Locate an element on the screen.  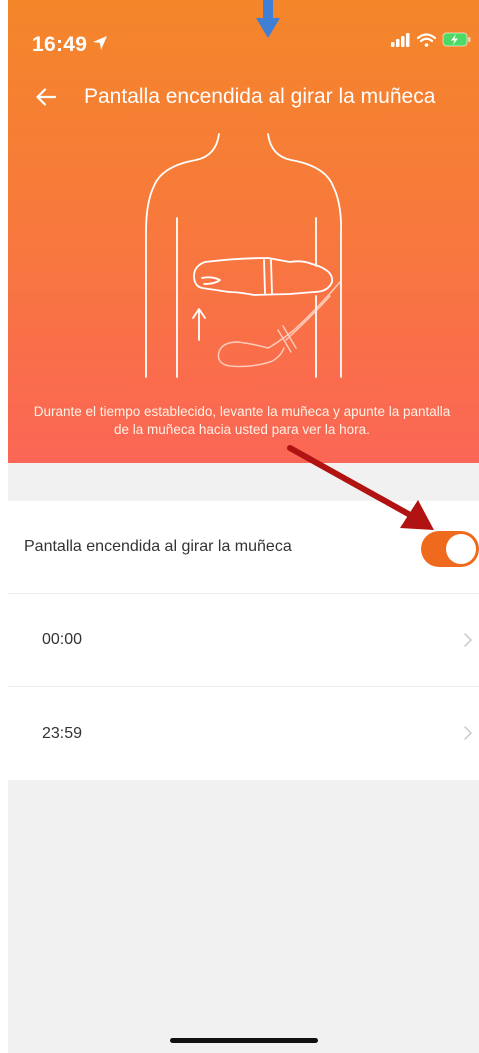
raise-wrist-illustration is located at coordinates (243, 255).